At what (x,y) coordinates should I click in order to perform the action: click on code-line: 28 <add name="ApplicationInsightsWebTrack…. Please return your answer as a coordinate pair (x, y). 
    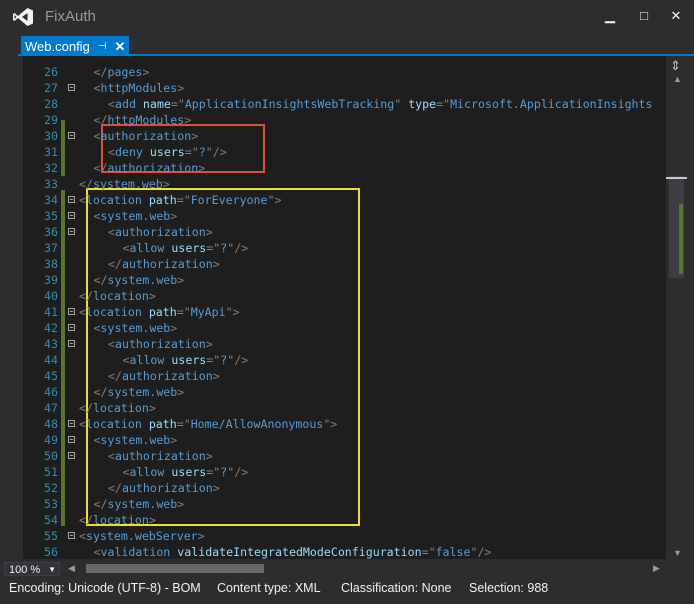
    Looking at the image, I should click on (344, 104).